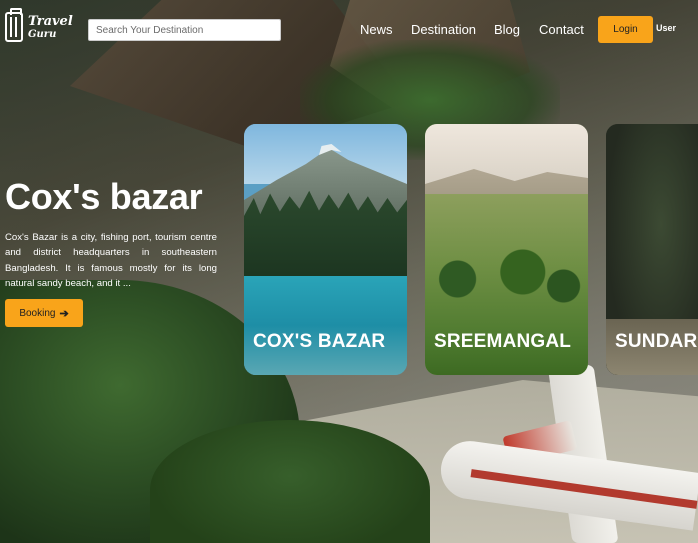  I want to click on hero-title: Cox's bazar, so click(104, 196).